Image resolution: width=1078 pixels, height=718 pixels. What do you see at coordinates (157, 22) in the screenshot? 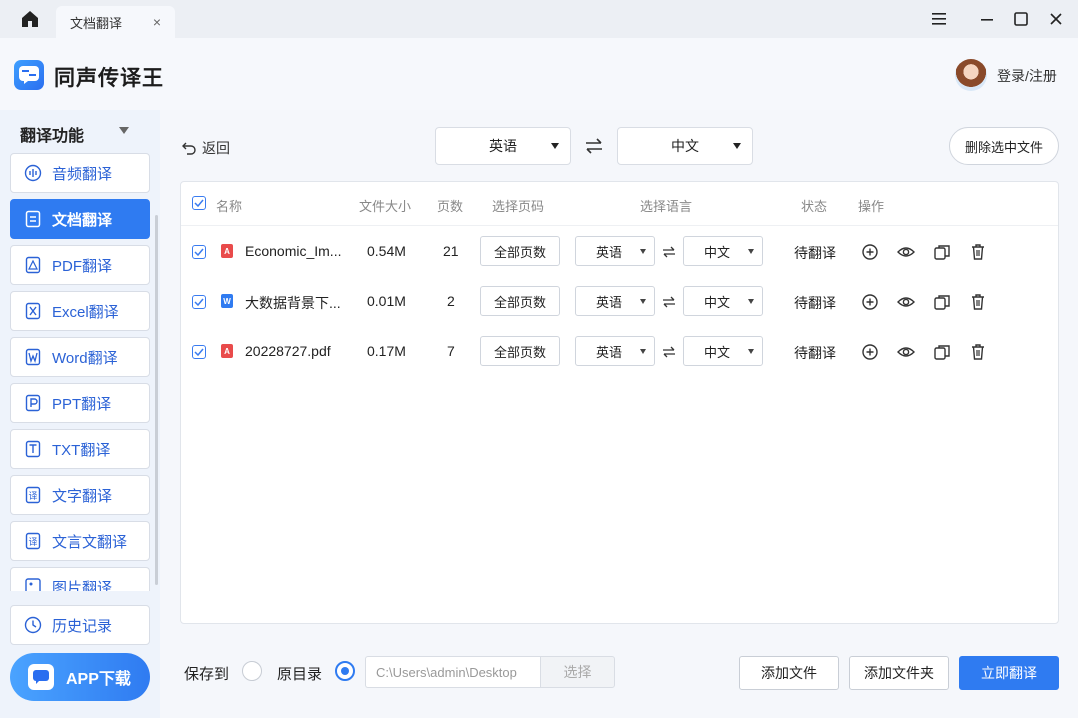
I see `tab-close-icon: ×` at bounding box center [157, 22].